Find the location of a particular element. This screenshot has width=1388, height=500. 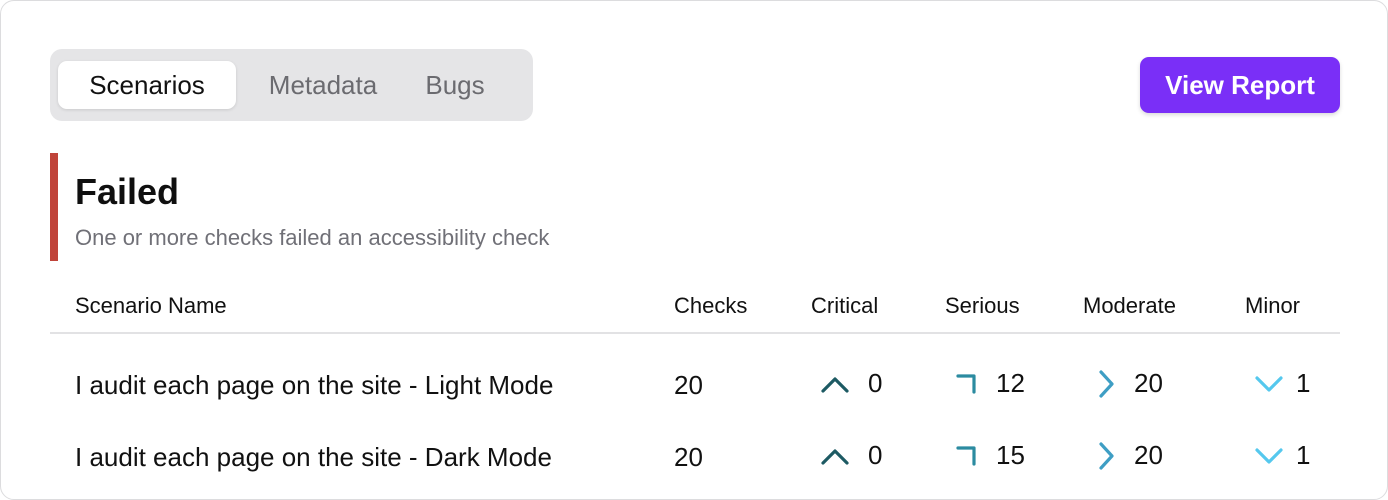

section-title: Failed is located at coordinates (127, 191).